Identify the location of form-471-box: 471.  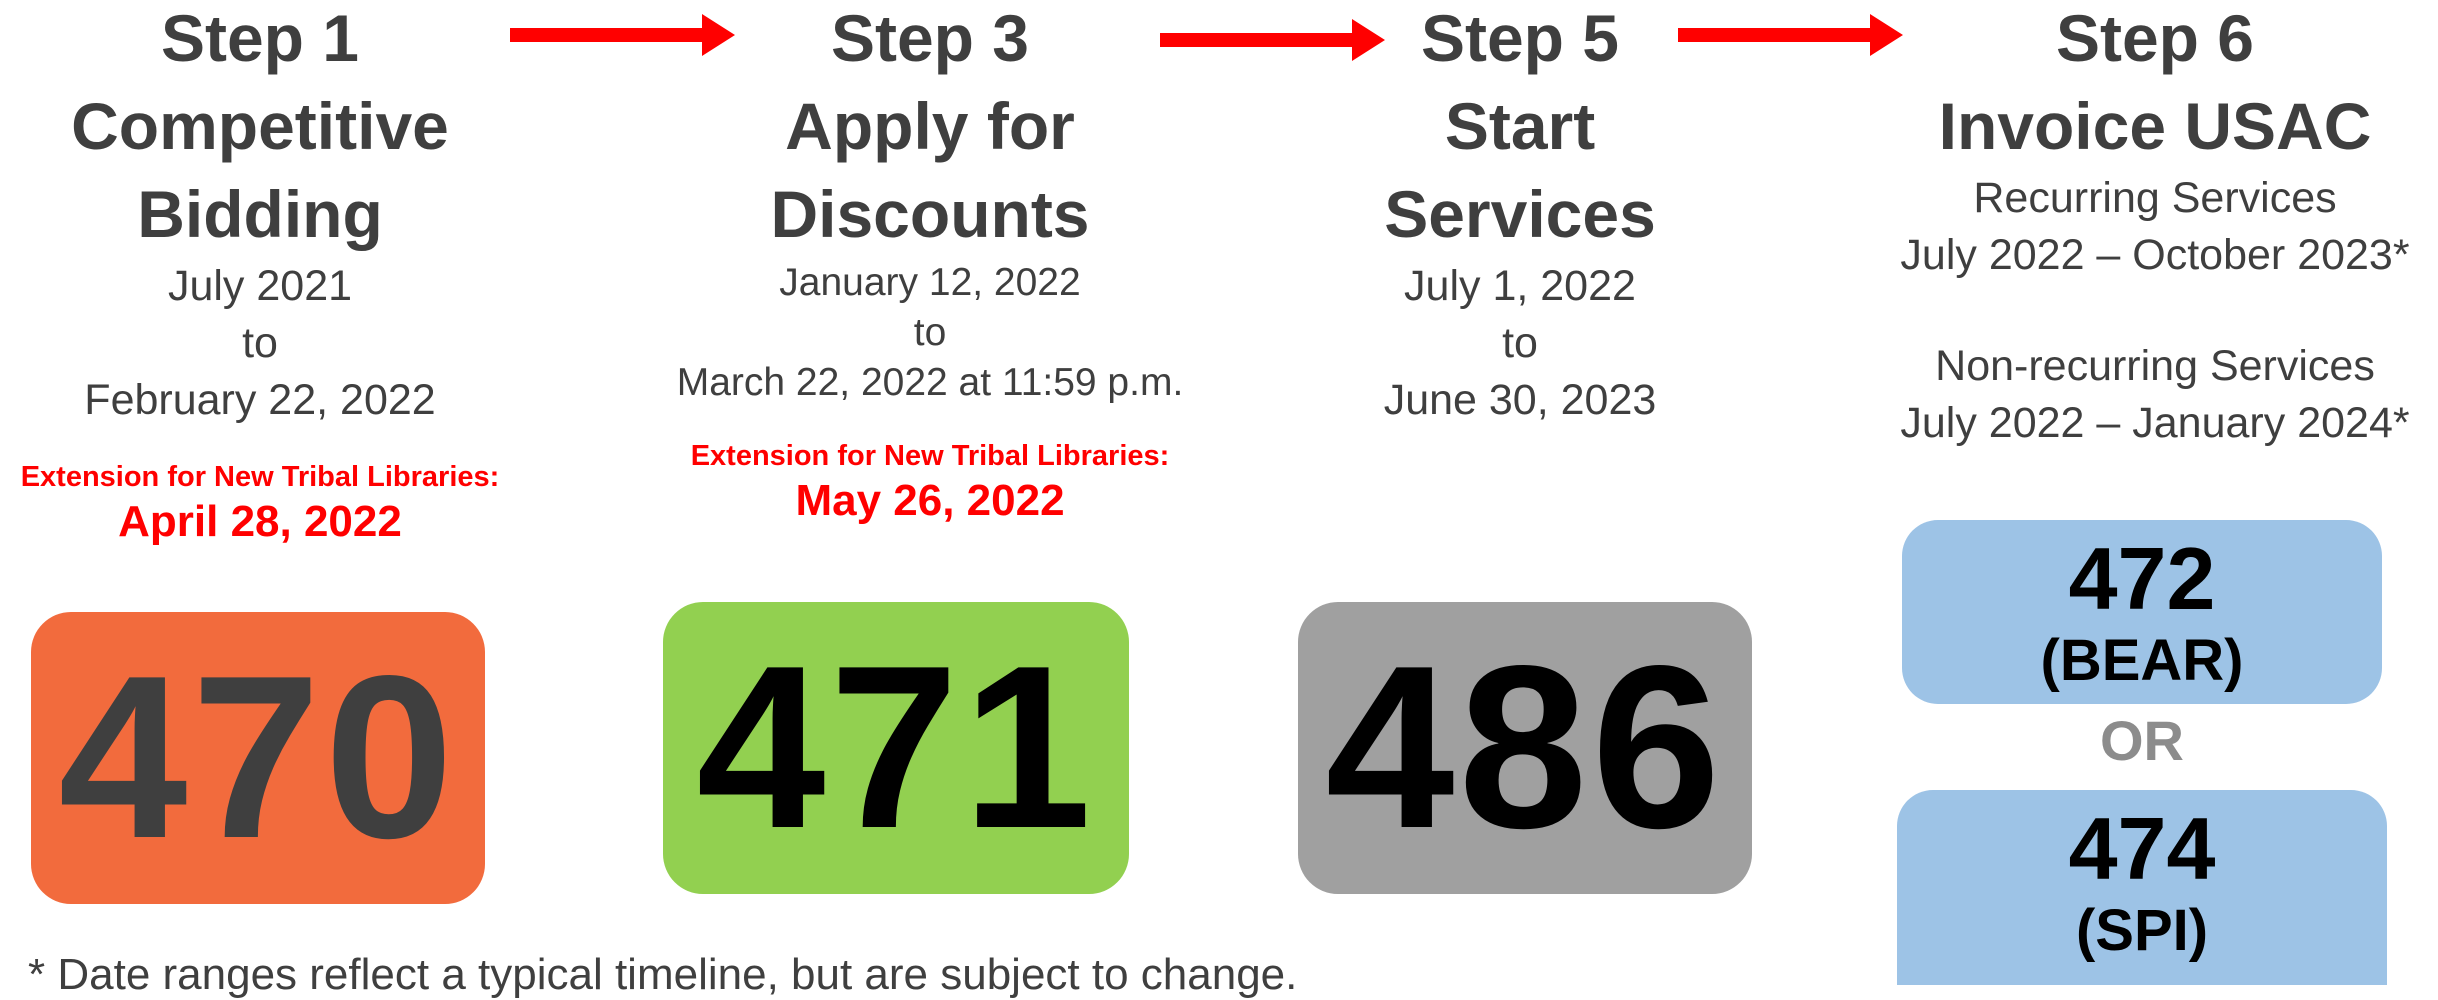
(896, 748).